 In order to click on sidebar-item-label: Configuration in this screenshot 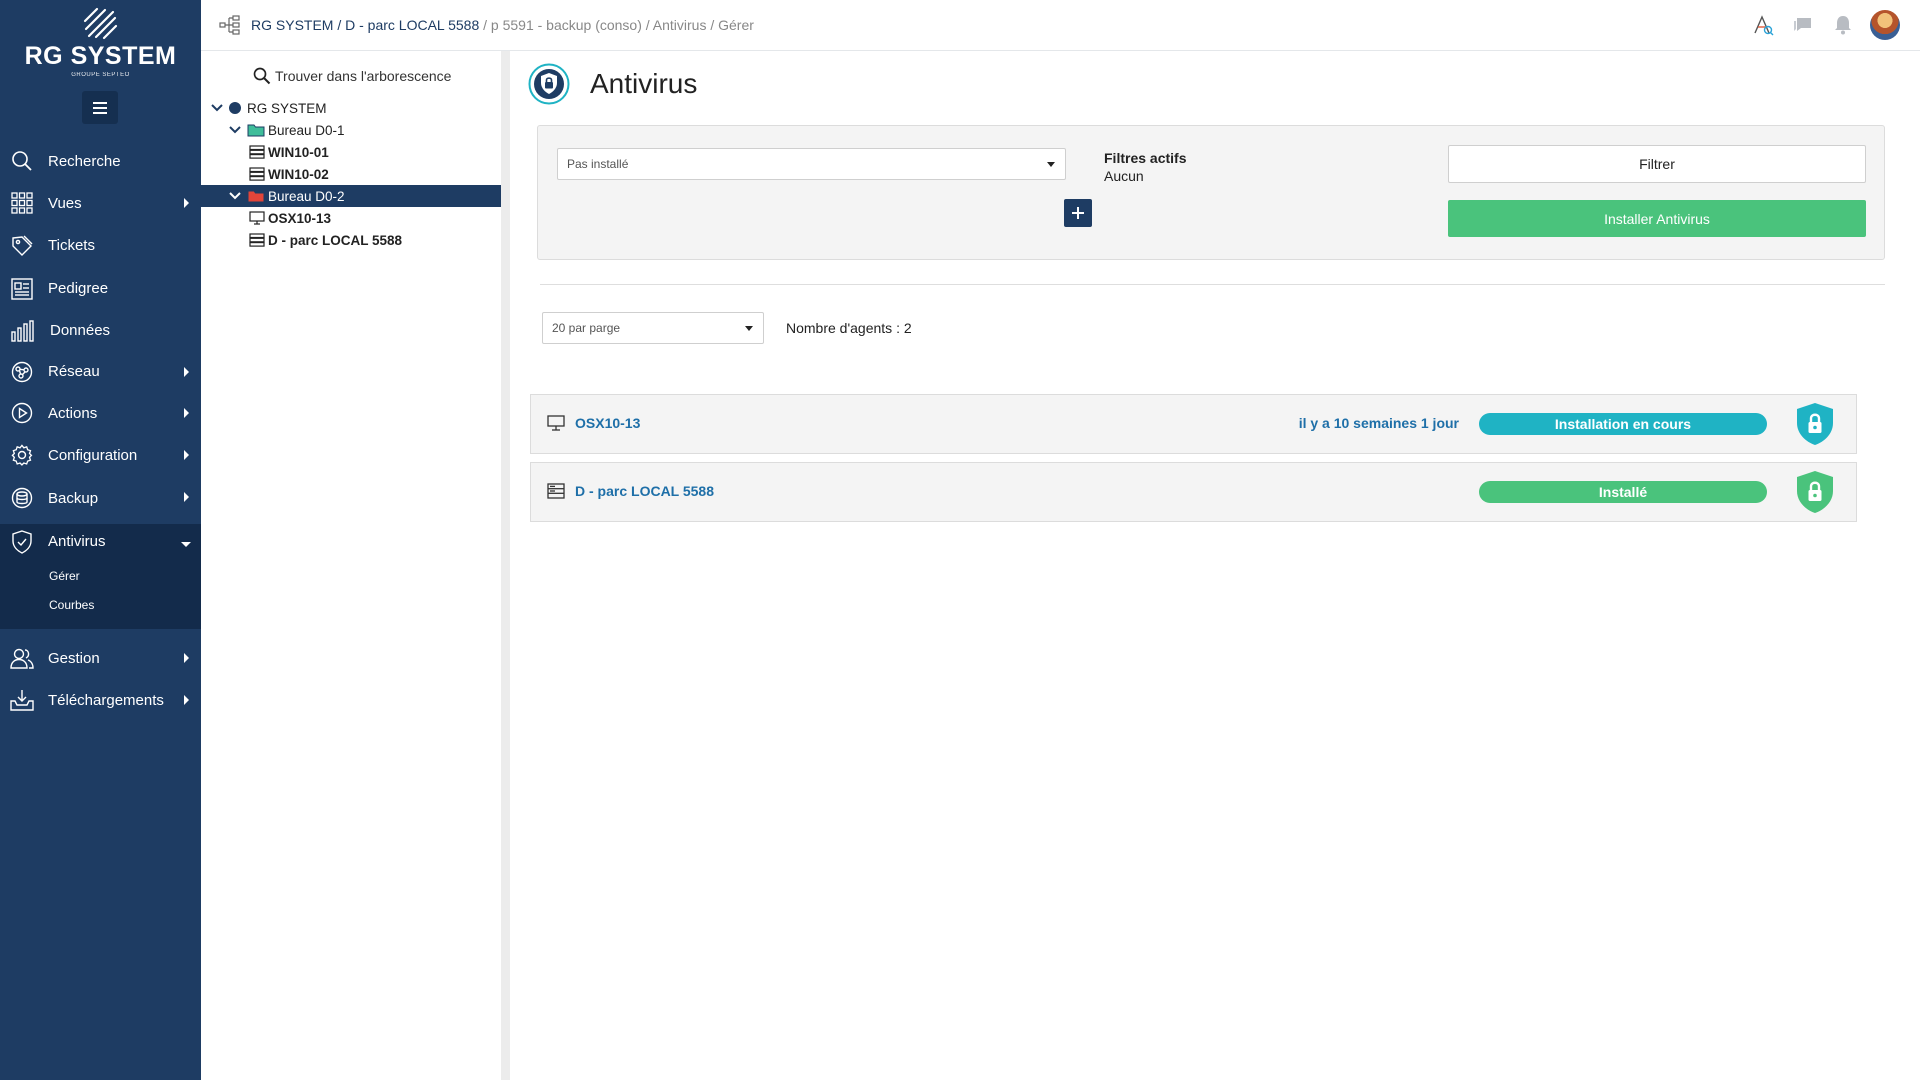, I will do `click(93, 455)`.